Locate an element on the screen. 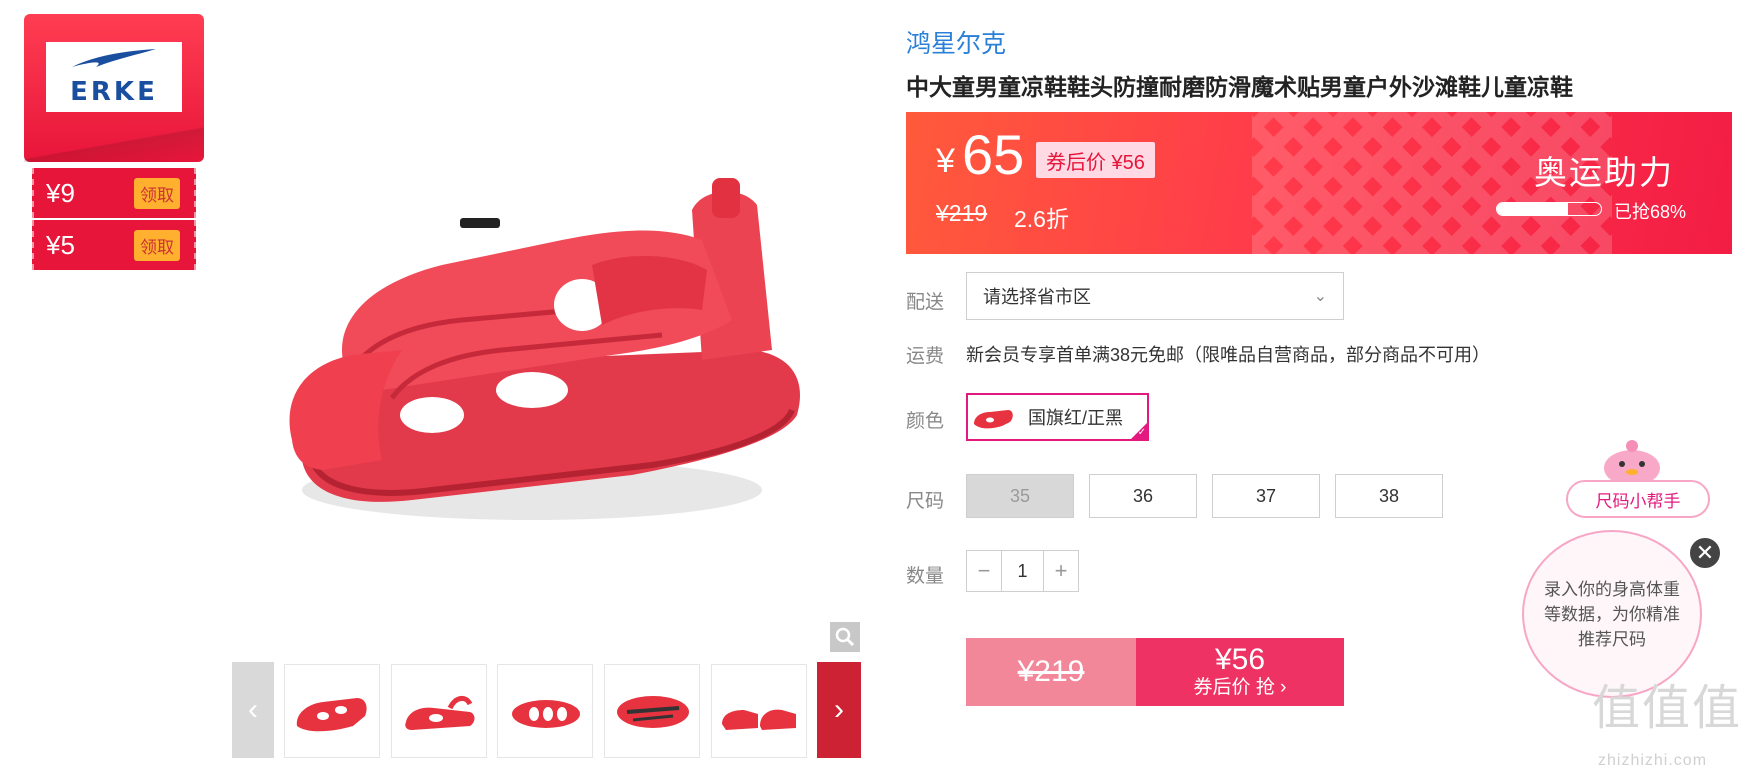  check-icon: ✓ is located at coordinates (1141, 432).